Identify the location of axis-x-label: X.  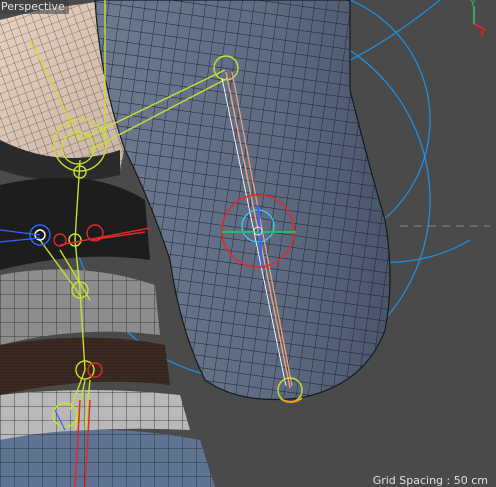
(482, 35).